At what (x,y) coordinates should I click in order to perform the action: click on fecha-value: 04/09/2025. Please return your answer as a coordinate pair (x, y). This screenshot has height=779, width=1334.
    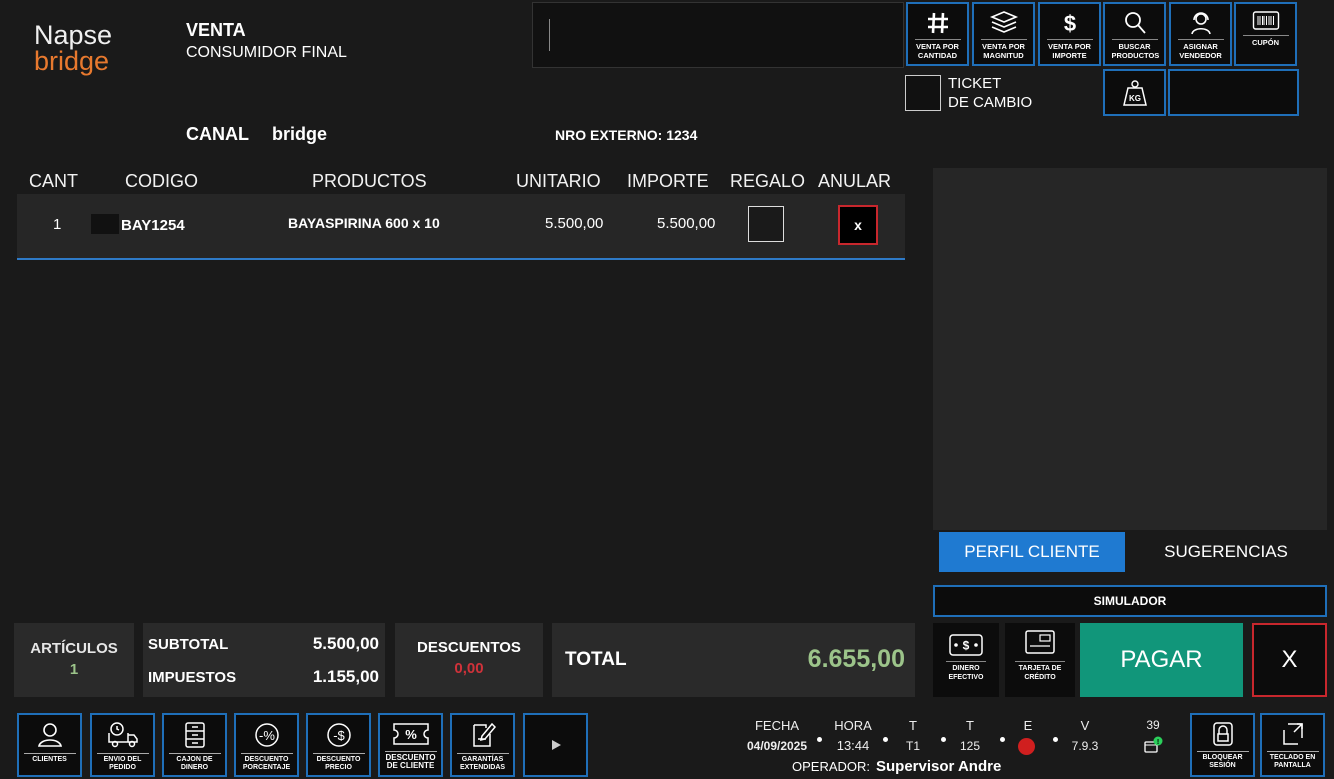
    Looking at the image, I should click on (777, 746).